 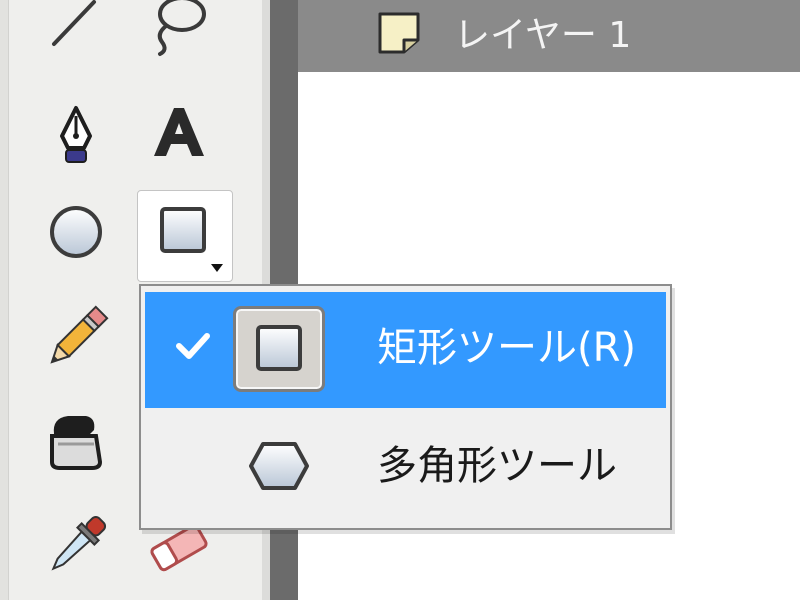 I want to click on menu-item-polygon-tool: 多角形ツール, so click(x=405, y=468).